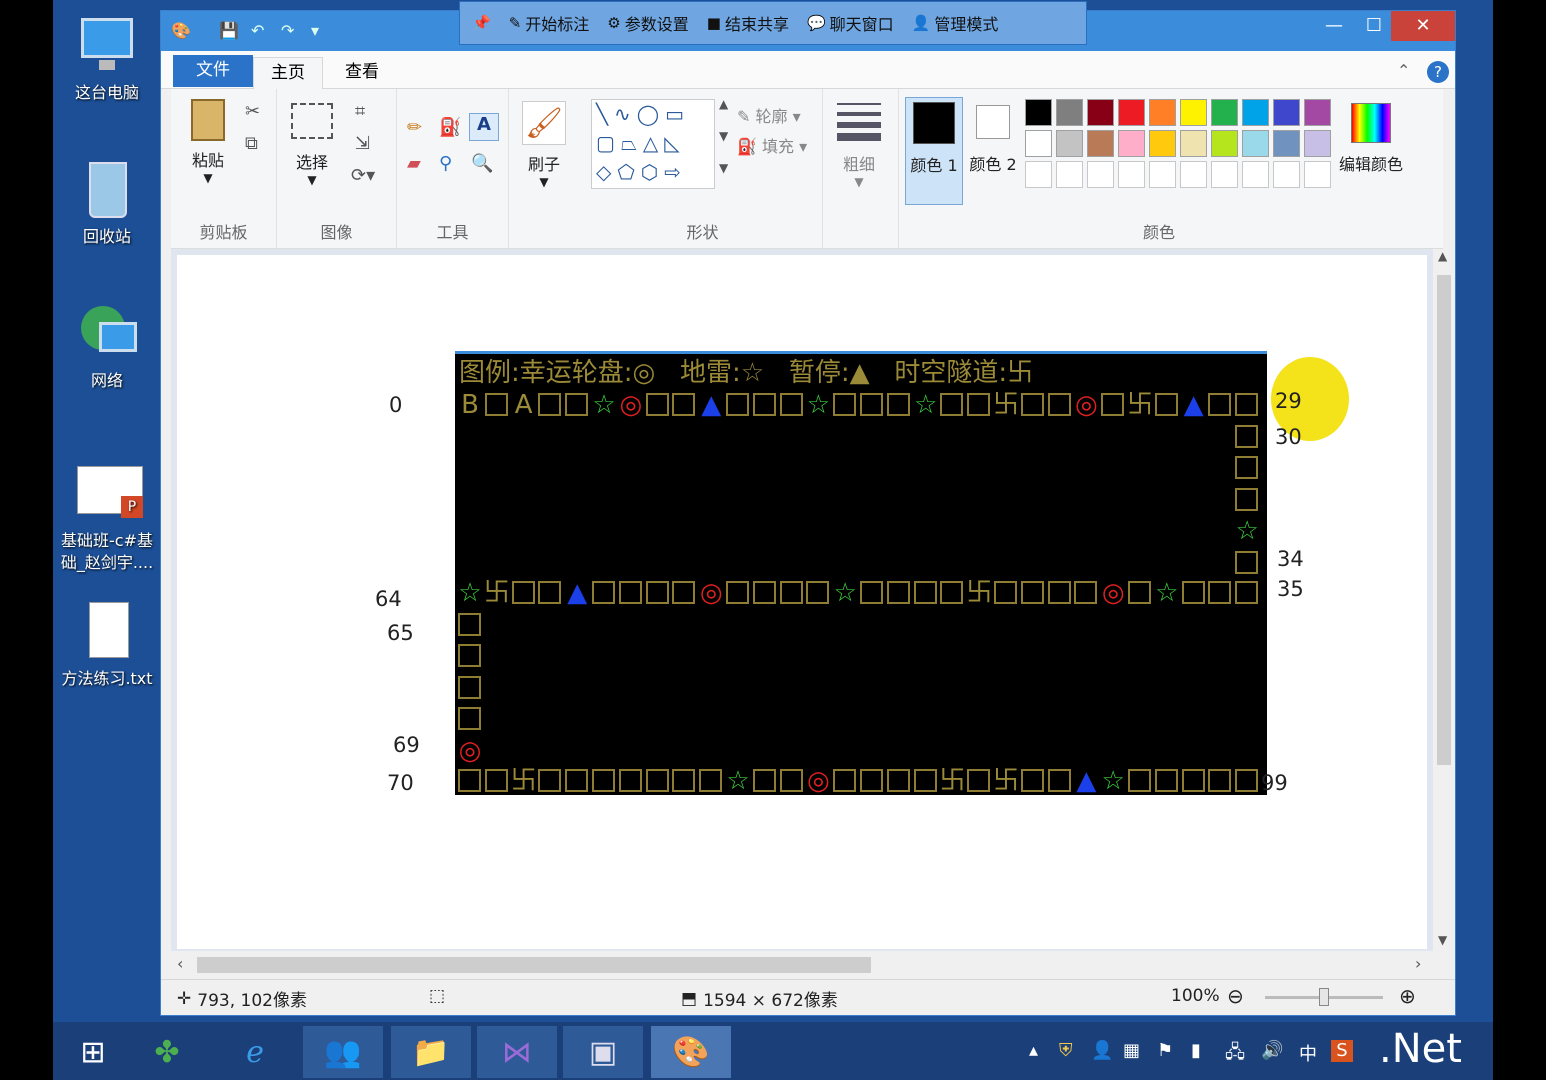 This screenshot has height=1080, width=1546. Describe the element at coordinates (534, 965) in the screenshot. I see `horizontal-scroll-thumb` at that location.